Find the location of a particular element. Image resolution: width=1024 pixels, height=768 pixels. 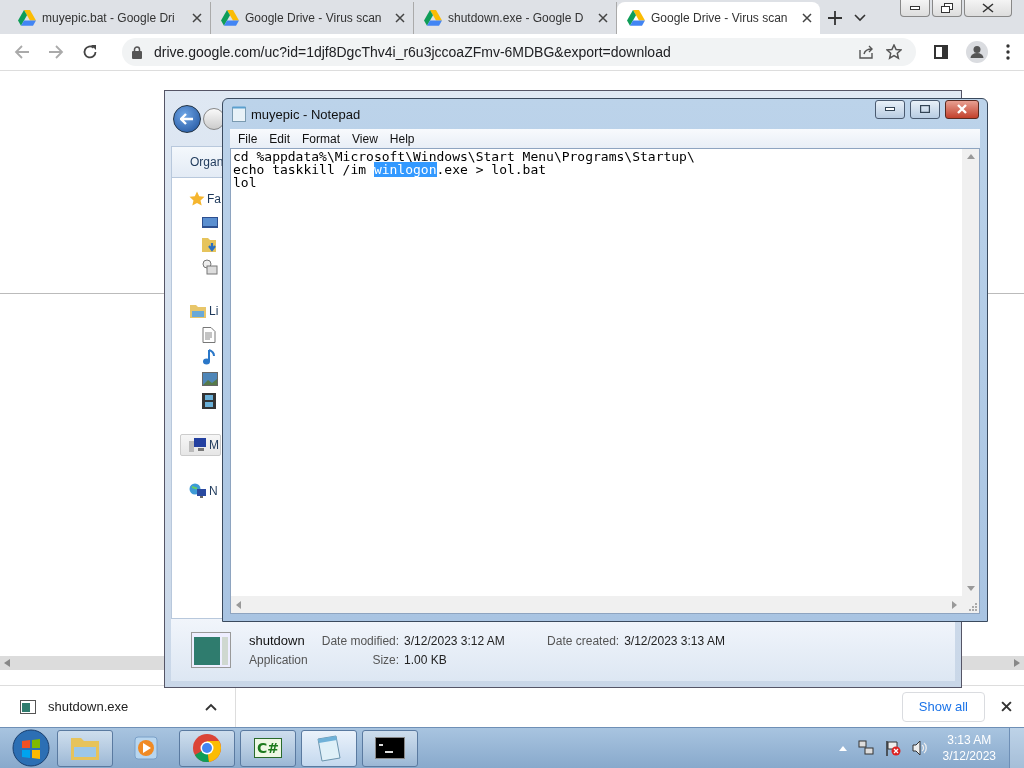

nav-item: M is located at coordinates (200, 445).